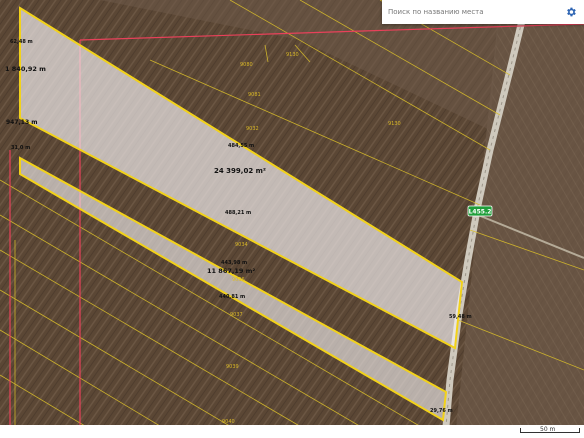 Image resolution: width=584 pixels, height=438 pixels. Describe the element at coordinates (240, 171) in the screenshot. I see `area-label-upper: 24 399,02 m²` at that location.